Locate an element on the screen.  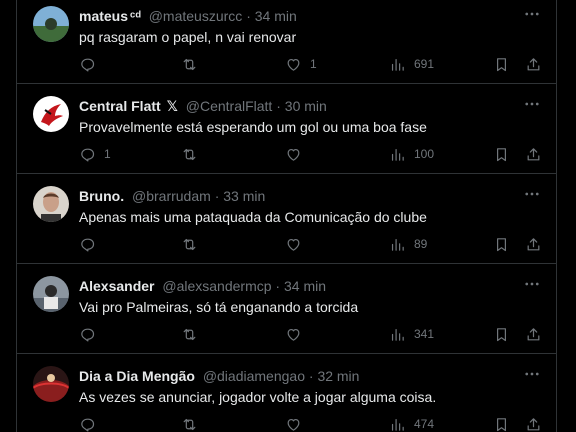
tweet-header: Dia a Dia Mengão @diadiamengao · 32 min is located at coordinates (297, 376).